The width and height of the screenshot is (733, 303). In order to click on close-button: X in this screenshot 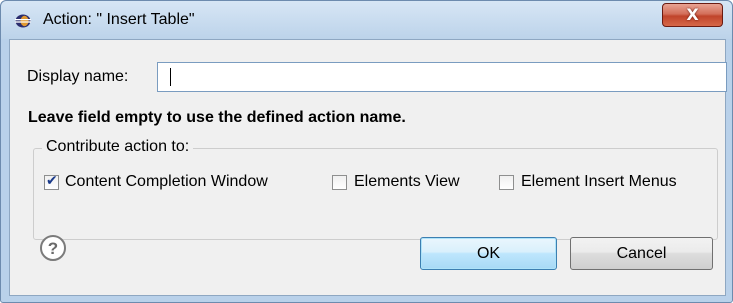, I will do `click(692, 15)`.